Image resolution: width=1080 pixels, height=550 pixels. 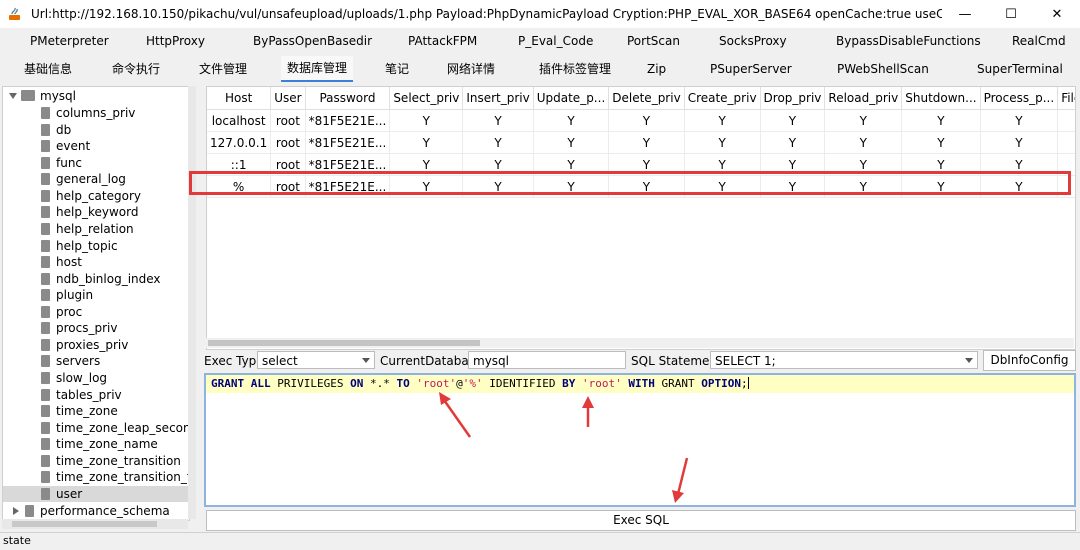 What do you see at coordinates (81, 395) in the screenshot?
I see `tree-table-item: tables_priv` at bounding box center [81, 395].